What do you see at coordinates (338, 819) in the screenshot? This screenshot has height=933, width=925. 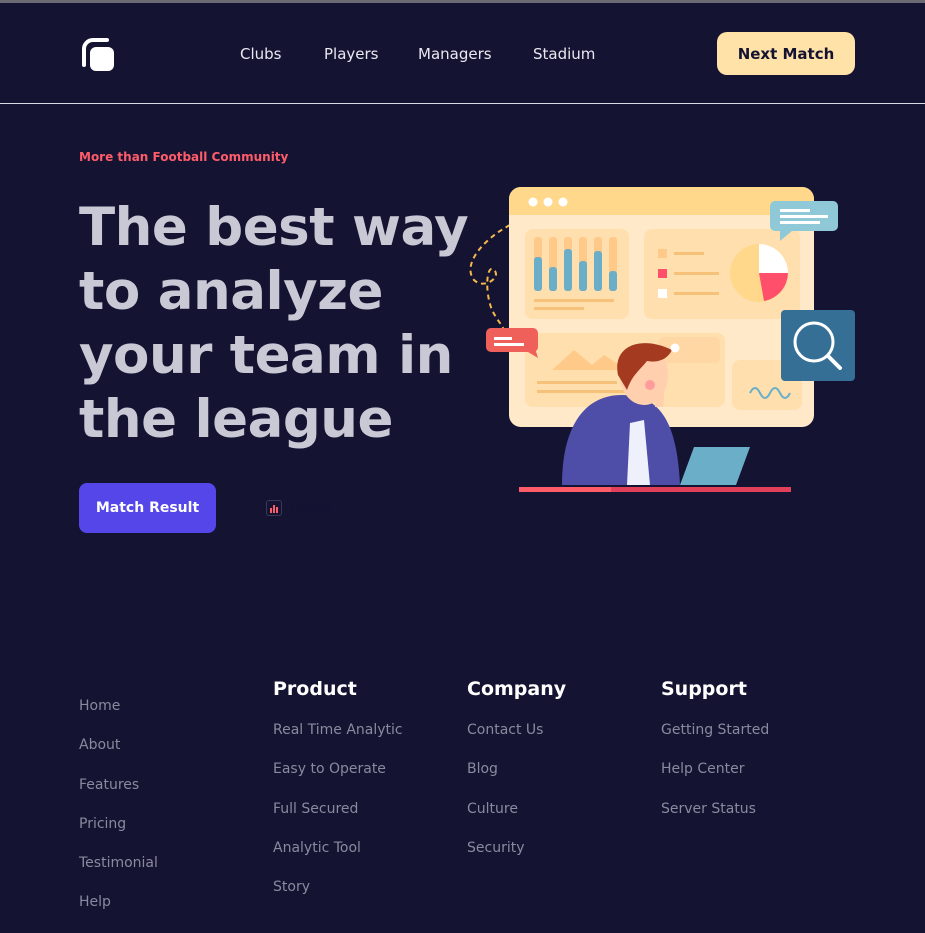 I see `footer-link-full-secured: Full Secured` at bounding box center [338, 819].